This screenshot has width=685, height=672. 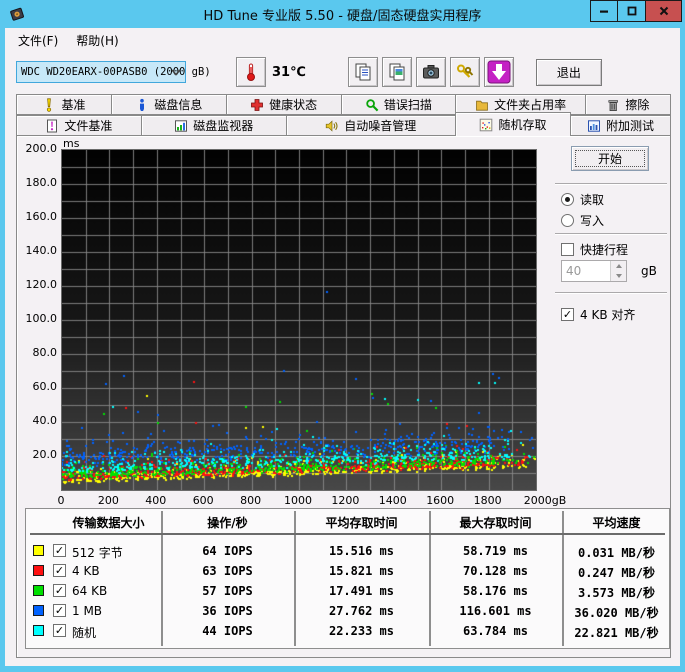 What do you see at coordinates (178, 105) in the screenshot?
I see `tab-label: 磁盘信息` at bounding box center [178, 105].